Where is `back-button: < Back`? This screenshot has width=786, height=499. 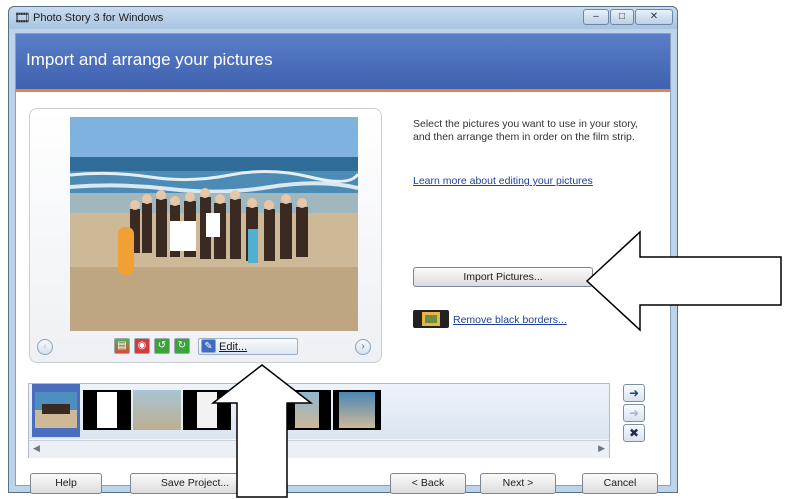
back-button: < Back is located at coordinates (428, 483).